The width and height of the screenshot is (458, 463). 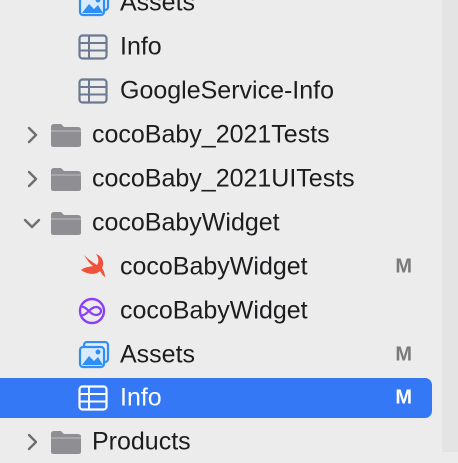 I want to click on intent-definition-icon, so click(x=92, y=311).